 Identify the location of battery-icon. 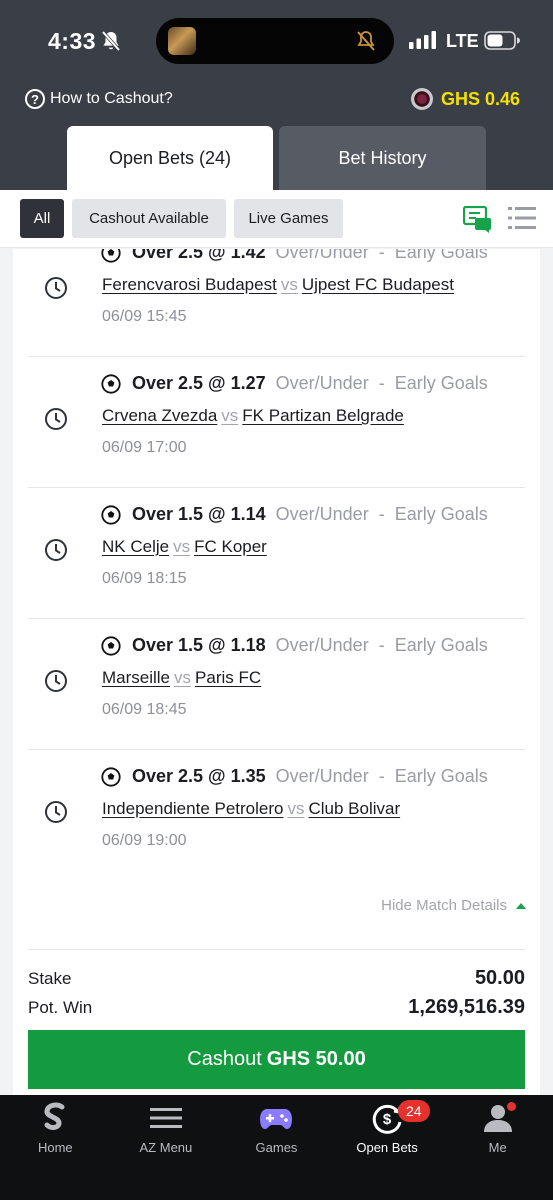
(502, 40).